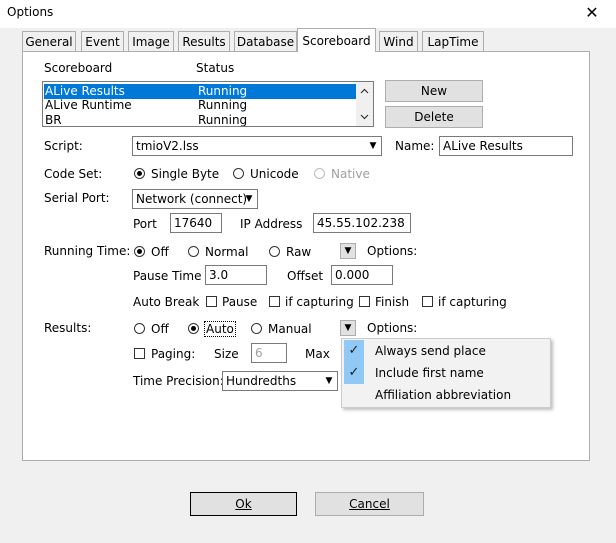  I want to click on checkbox-finish, so click(364, 301).